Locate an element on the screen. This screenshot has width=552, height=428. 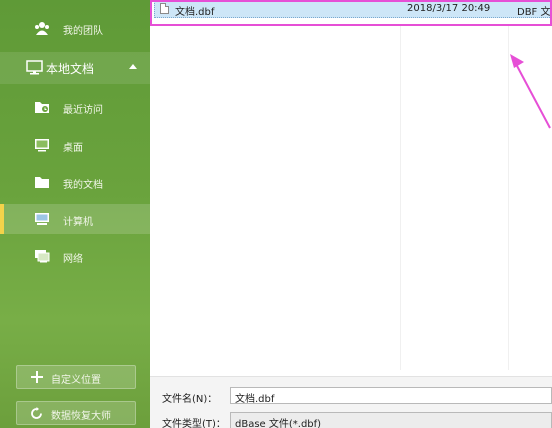
network-icon is located at coordinates (42, 256).